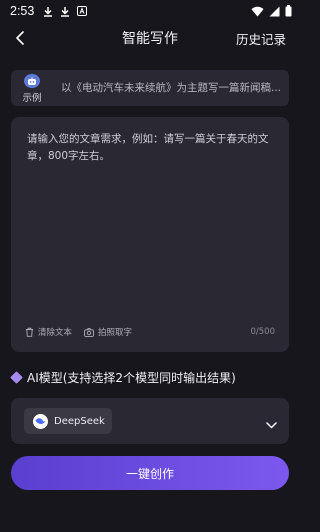 Image resolution: width=320 pixels, height=532 pixels. Describe the element at coordinates (55, 333) in the screenshot. I see `clear-text-label: 清除文本` at that location.